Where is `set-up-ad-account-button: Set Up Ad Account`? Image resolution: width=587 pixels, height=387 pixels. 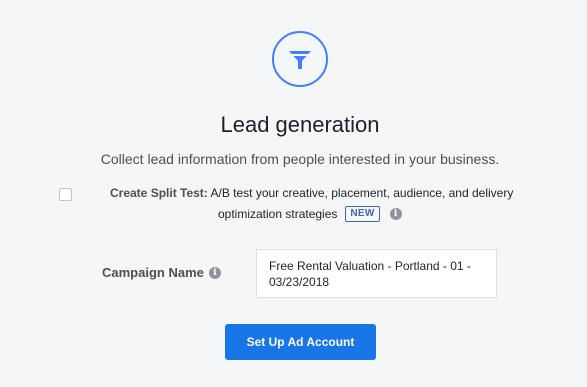
set-up-ad-account-button: Set Up Ad Account is located at coordinates (300, 342).